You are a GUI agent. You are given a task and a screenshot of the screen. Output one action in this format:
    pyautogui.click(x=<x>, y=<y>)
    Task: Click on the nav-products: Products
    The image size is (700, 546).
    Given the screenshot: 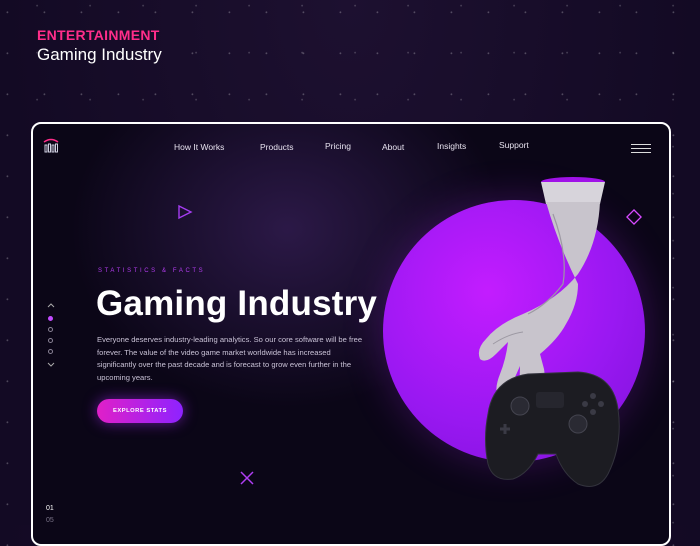 What is the action you would take?
    pyautogui.click(x=277, y=147)
    